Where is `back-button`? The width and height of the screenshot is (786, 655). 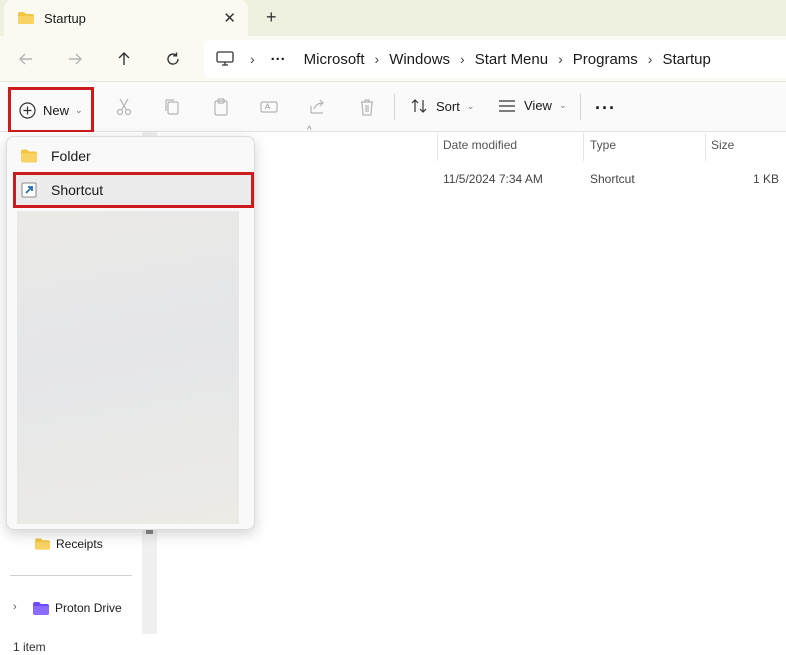
back-button is located at coordinates (26, 59).